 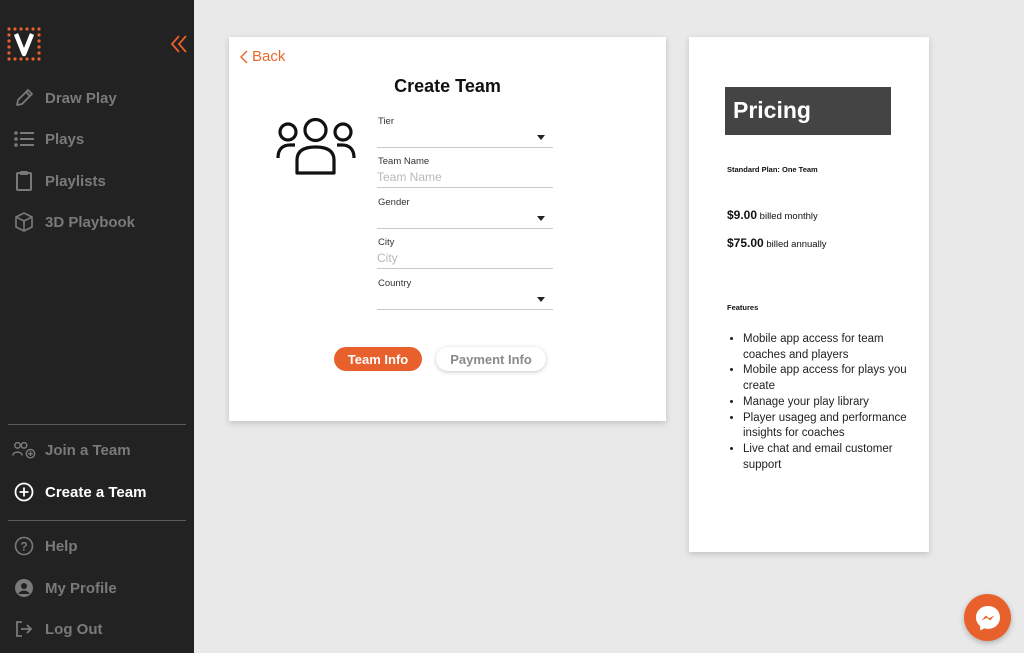 What do you see at coordinates (745, 243) in the screenshot?
I see `annual-price-amount: $75.00` at bounding box center [745, 243].